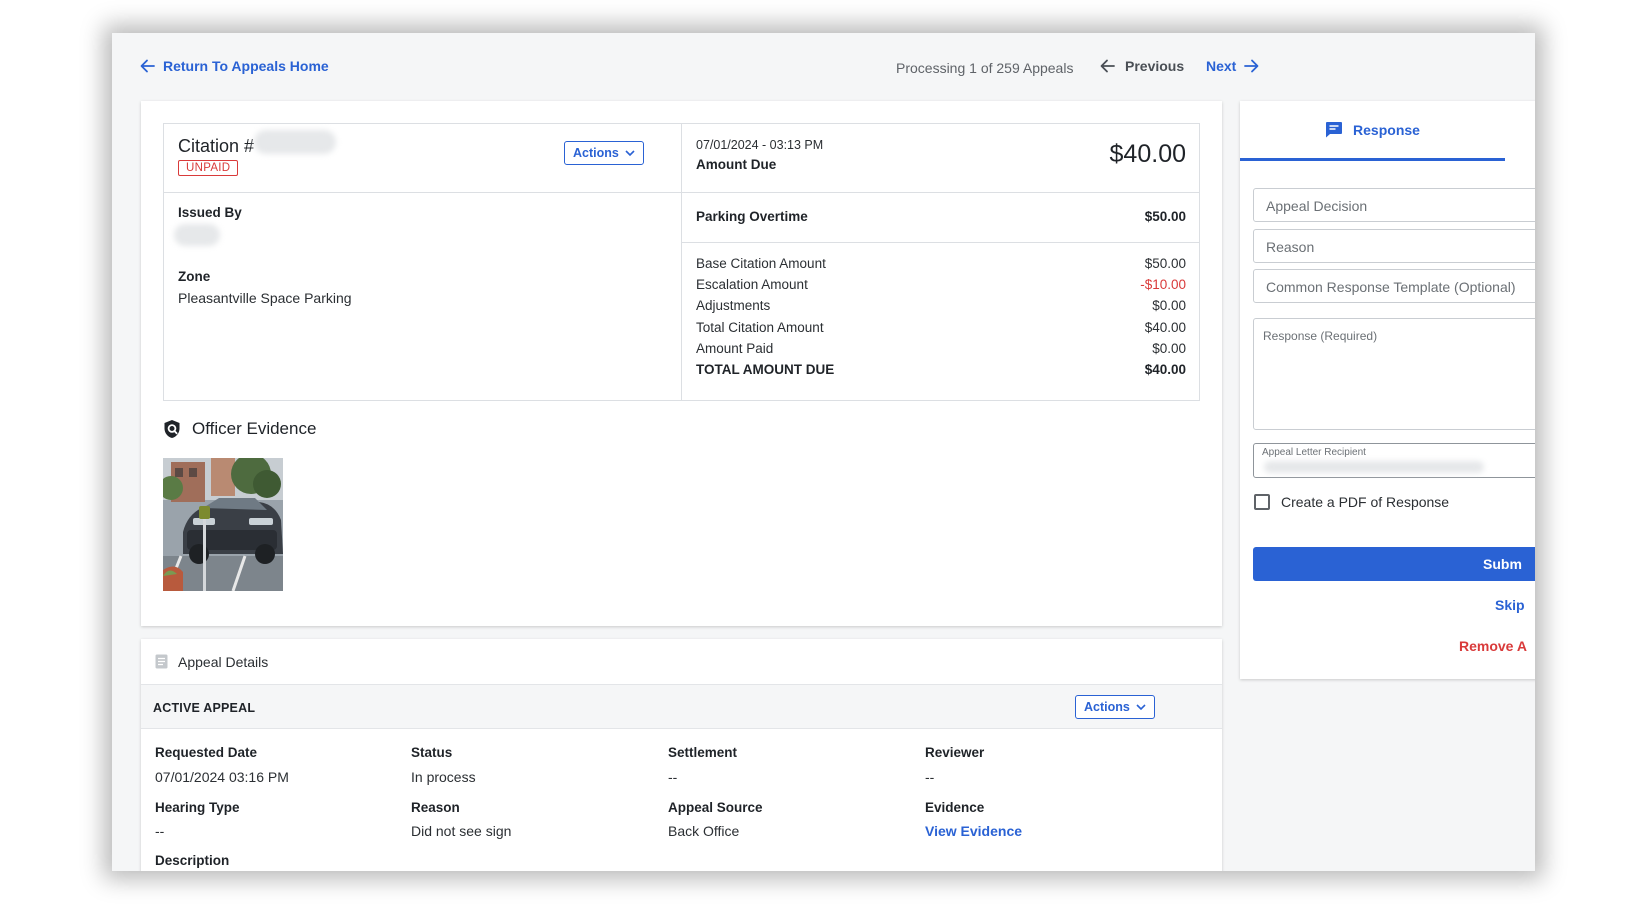 This screenshot has width=1640, height=924. Describe the element at coordinates (204, 708) in the screenshot. I see `active-appeal-title: ACTIVE APPEAL` at that location.